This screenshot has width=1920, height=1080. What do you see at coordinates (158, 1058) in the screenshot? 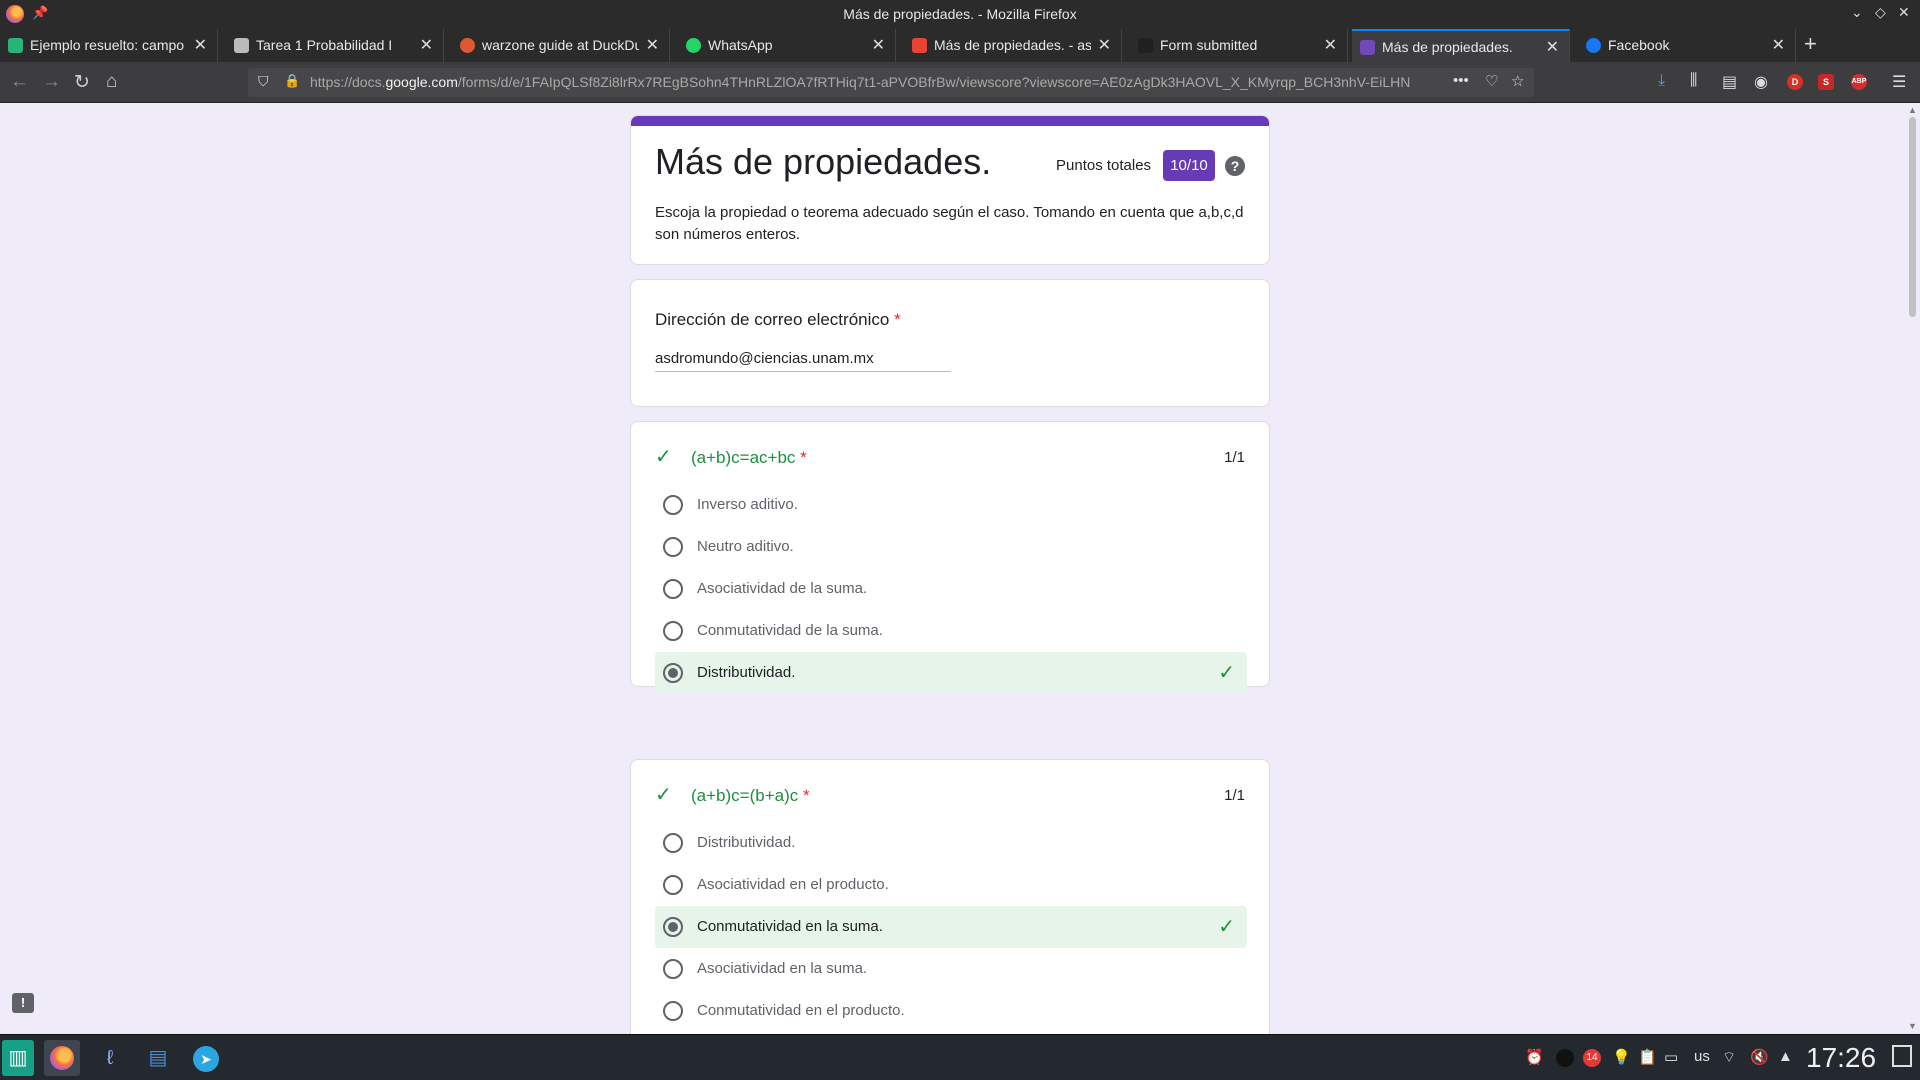
I see `text-editor-taskbar-icon: ▤` at bounding box center [158, 1058].